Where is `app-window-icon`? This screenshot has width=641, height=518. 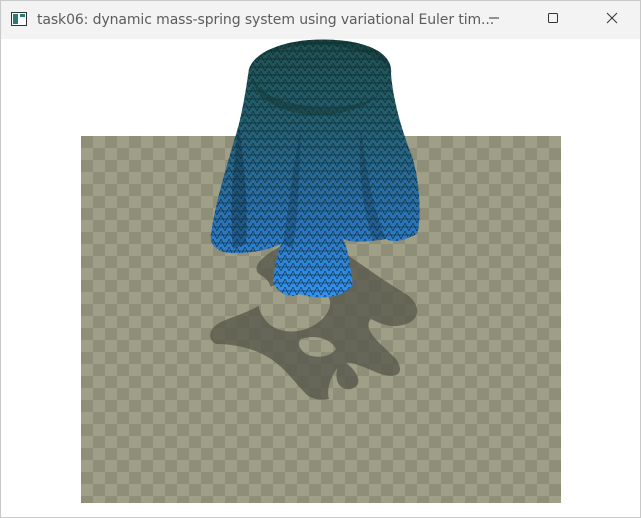
app-window-icon is located at coordinates (19, 19).